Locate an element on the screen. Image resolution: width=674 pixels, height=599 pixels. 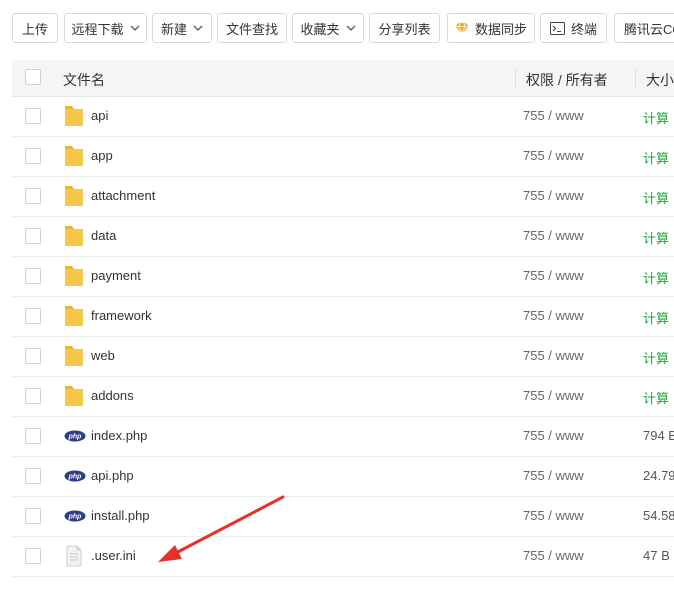
annotation-arrow-icon is located at coordinates (221, 528).